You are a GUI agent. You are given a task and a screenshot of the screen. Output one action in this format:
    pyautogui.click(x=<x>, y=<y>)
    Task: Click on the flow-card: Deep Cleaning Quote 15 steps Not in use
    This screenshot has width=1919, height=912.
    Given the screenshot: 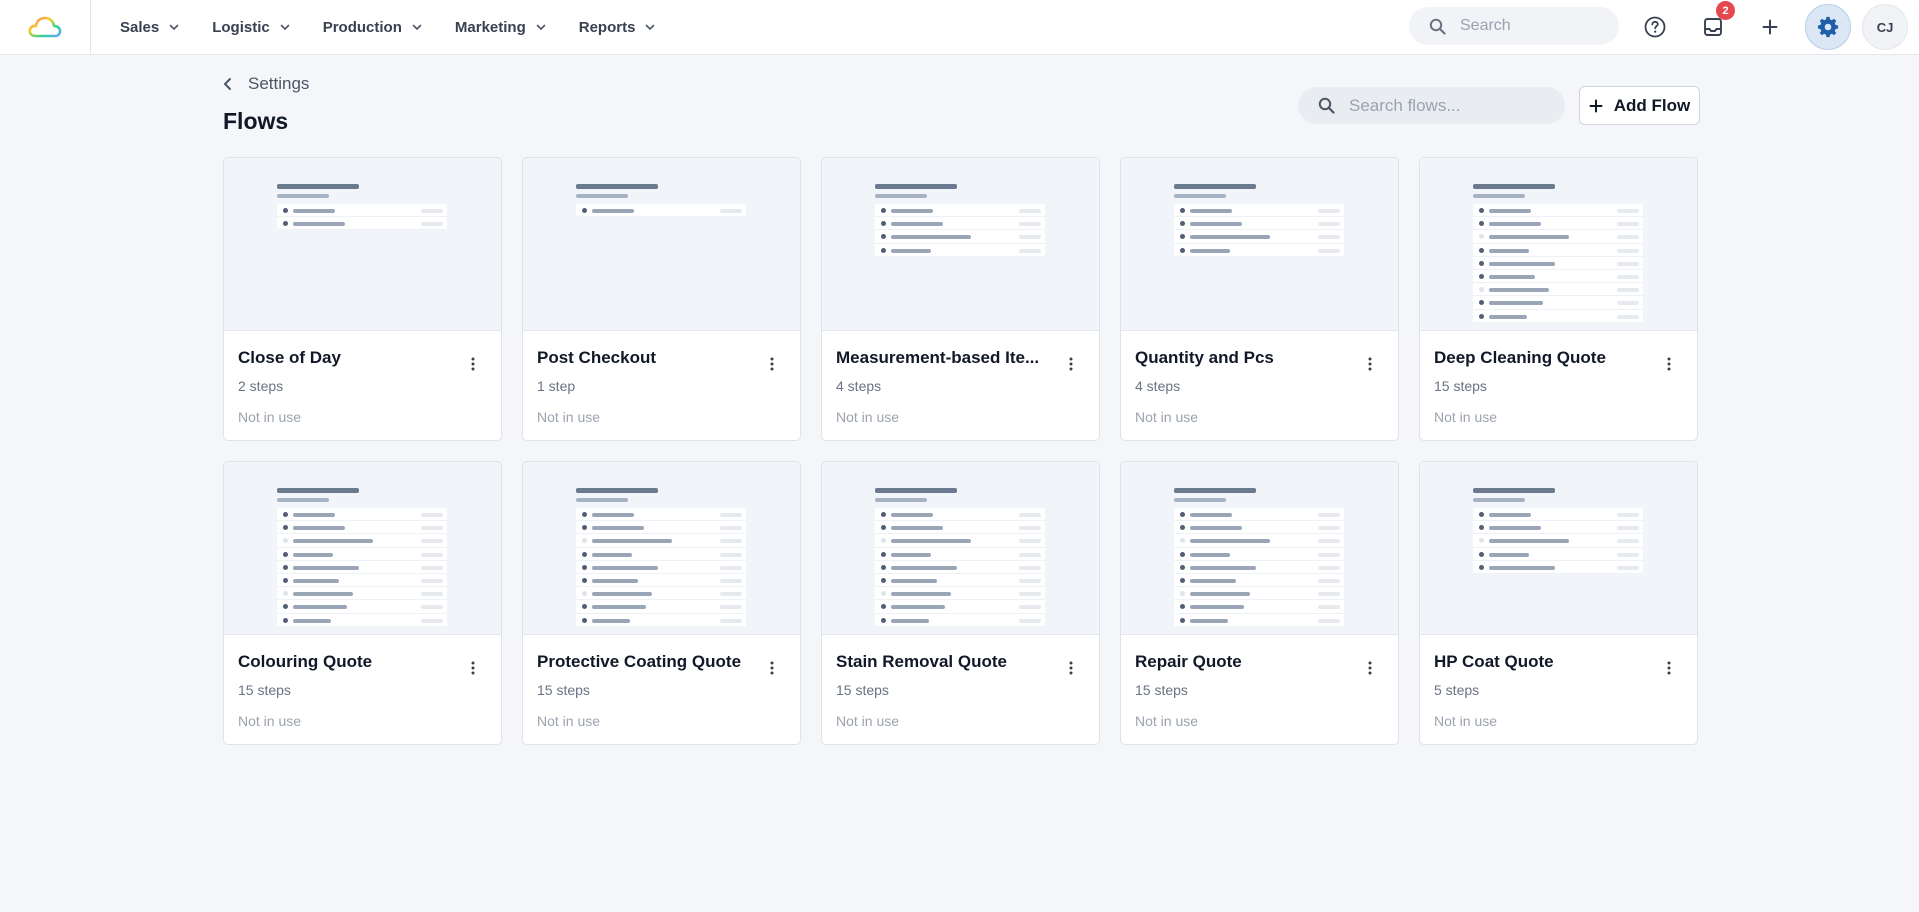 What is the action you would take?
    pyautogui.click(x=1558, y=299)
    